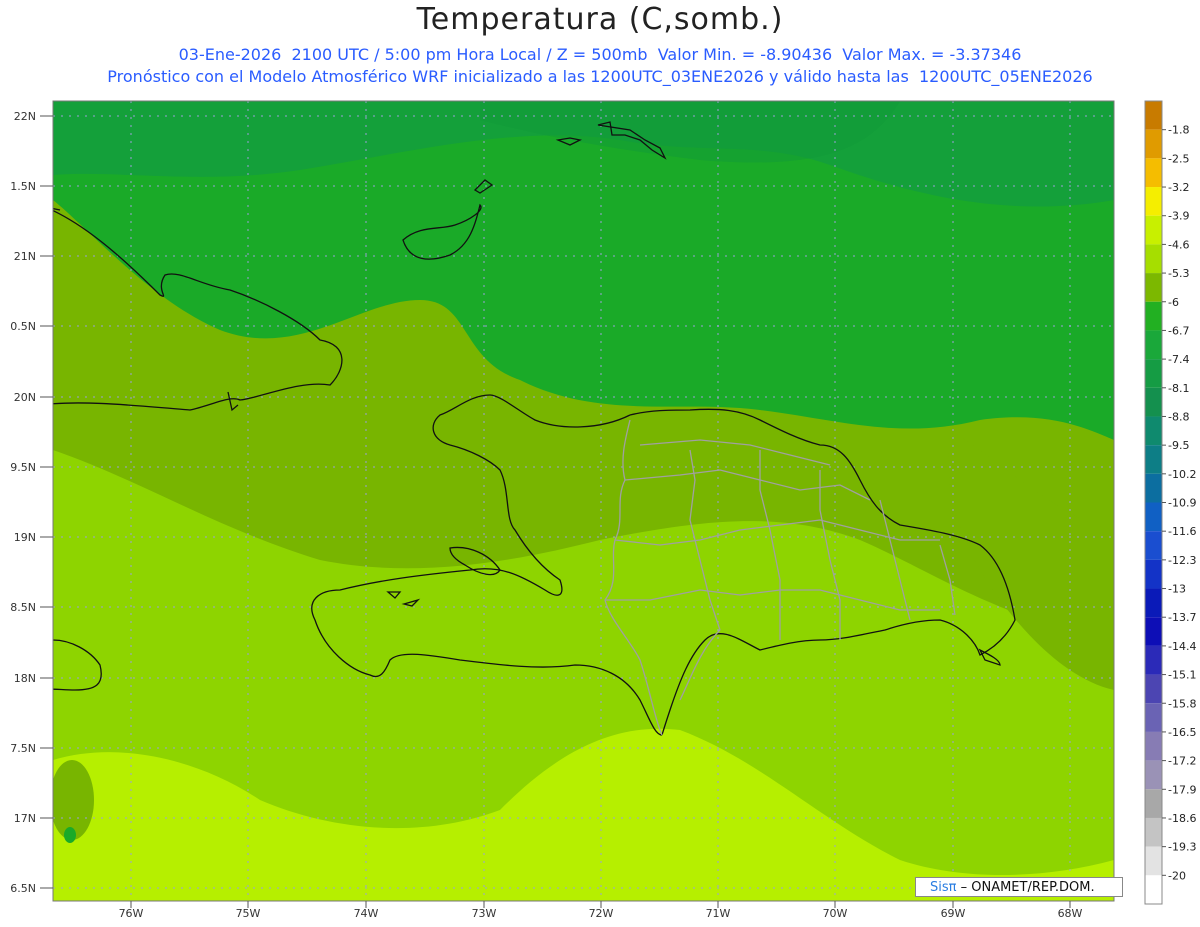  Describe the element at coordinates (1178, 216) in the screenshot. I see `legend-label: -3.9` at that location.